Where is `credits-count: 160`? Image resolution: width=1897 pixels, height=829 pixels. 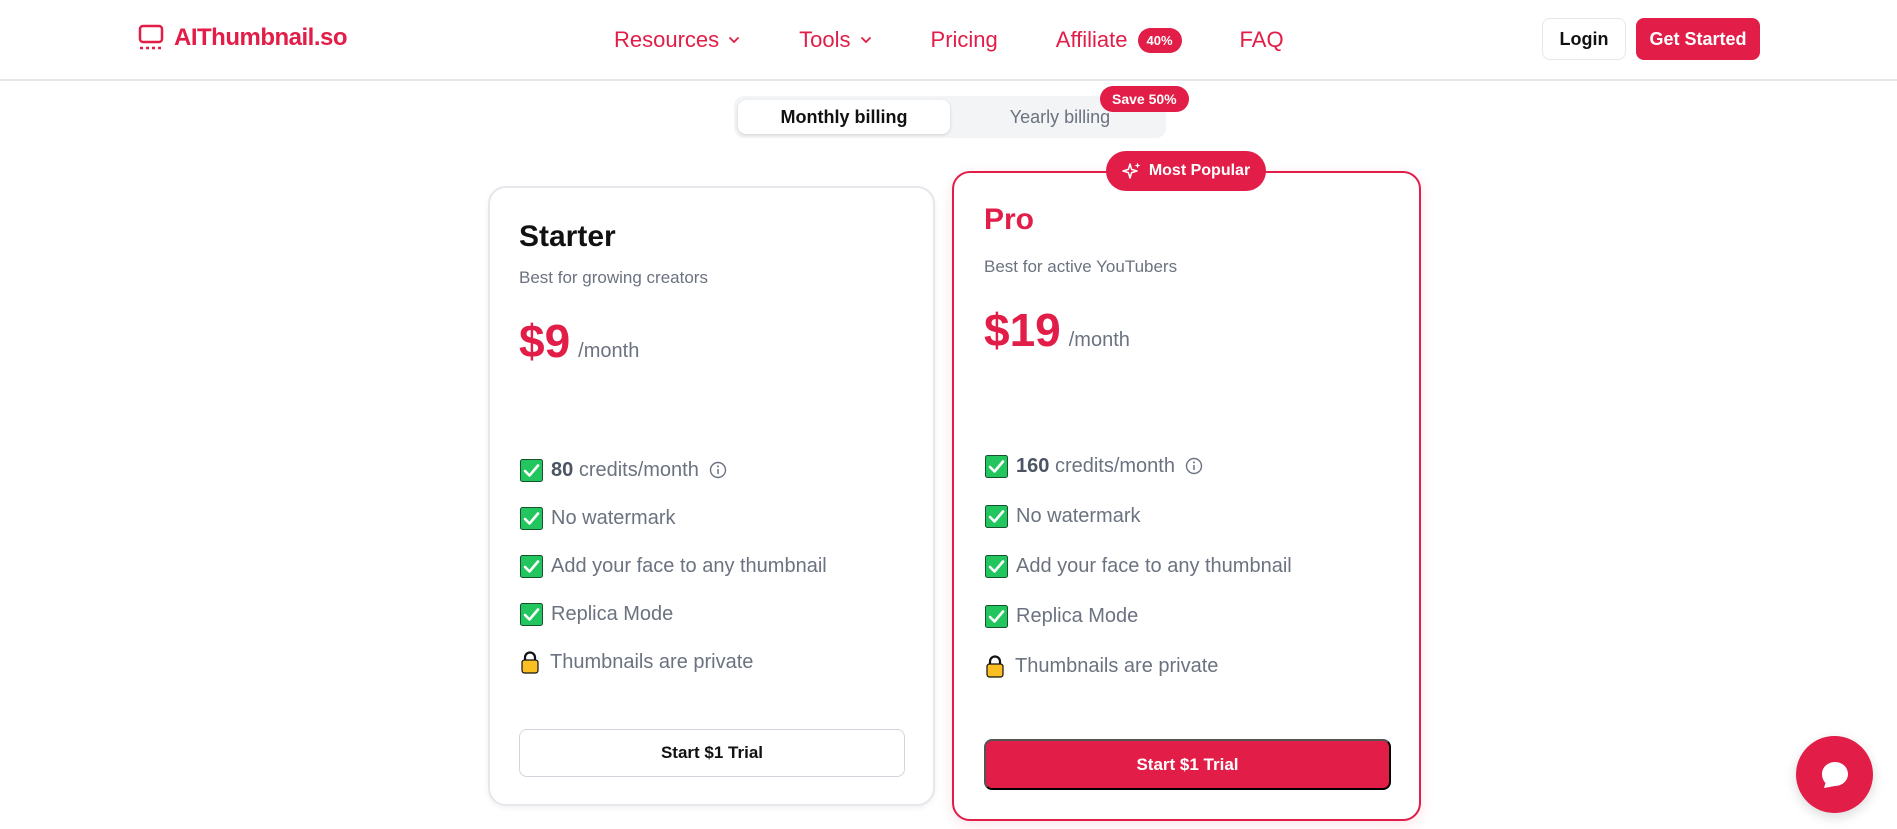 credits-count: 160 is located at coordinates (1033, 465).